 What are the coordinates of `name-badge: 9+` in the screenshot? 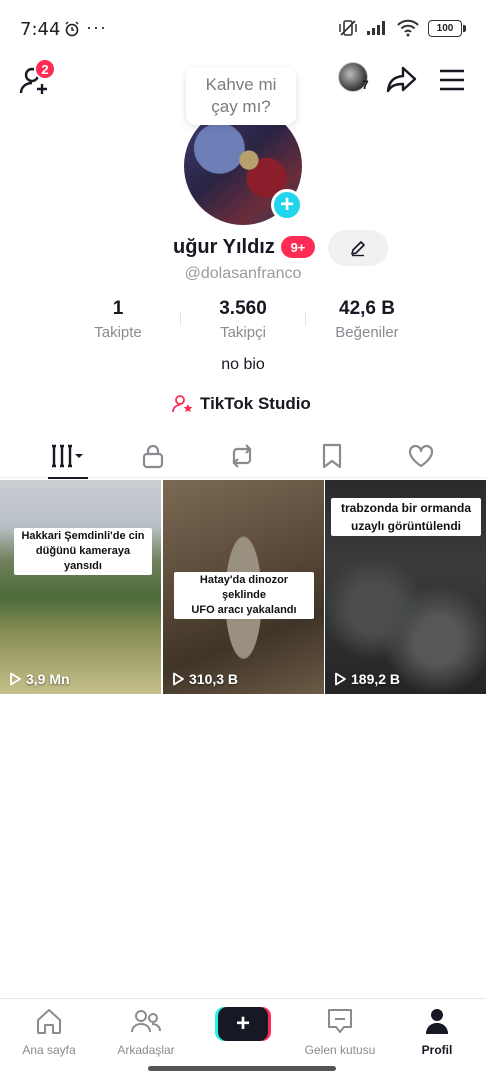 It's located at (298, 247).